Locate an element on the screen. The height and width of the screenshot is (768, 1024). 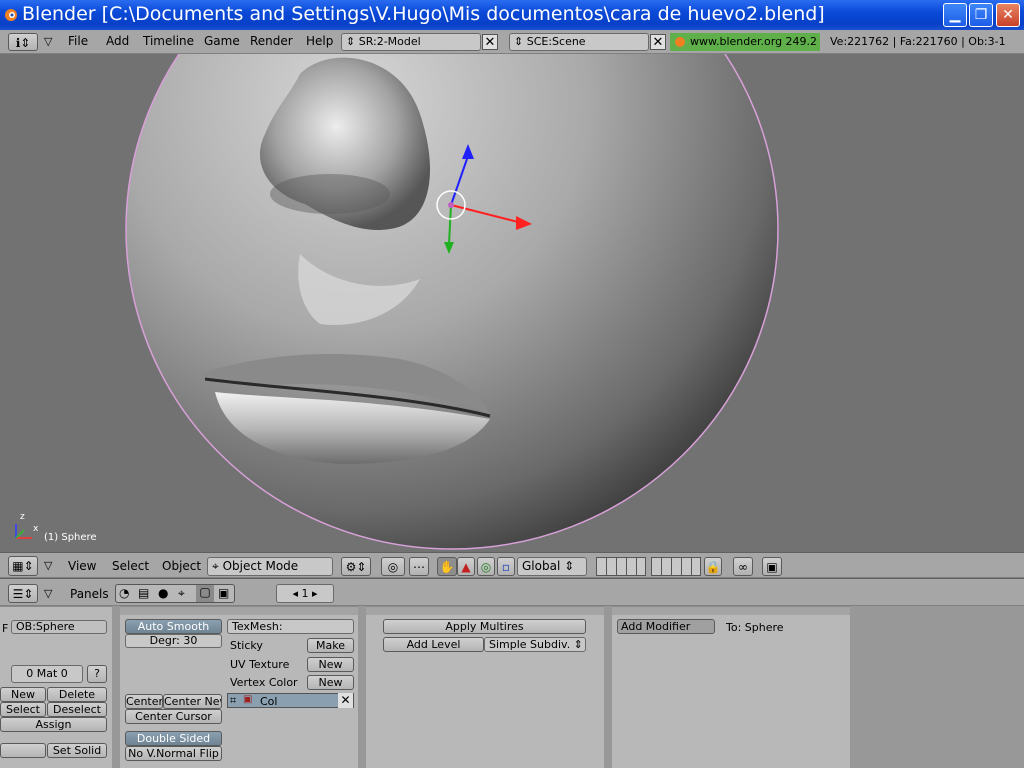
material-help-button: ? is located at coordinates (97, 674).